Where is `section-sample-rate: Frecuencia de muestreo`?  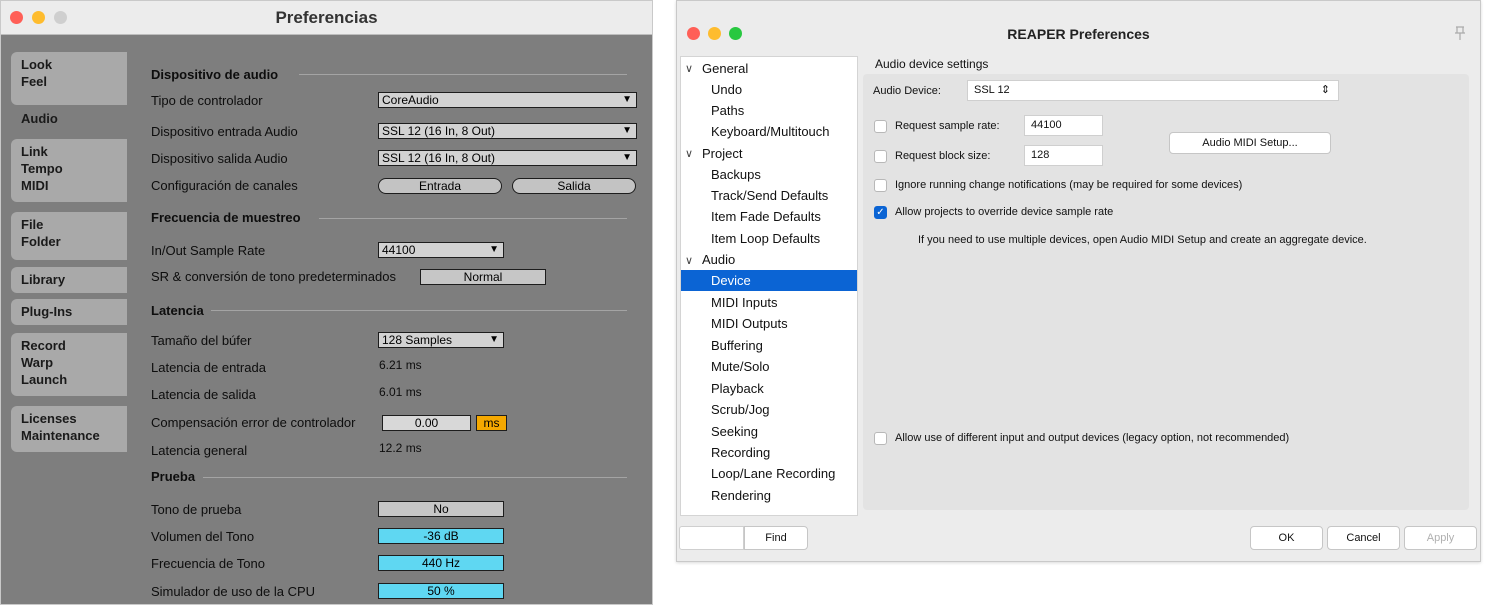
section-sample-rate: Frecuencia de muestreo is located at coordinates (226, 217).